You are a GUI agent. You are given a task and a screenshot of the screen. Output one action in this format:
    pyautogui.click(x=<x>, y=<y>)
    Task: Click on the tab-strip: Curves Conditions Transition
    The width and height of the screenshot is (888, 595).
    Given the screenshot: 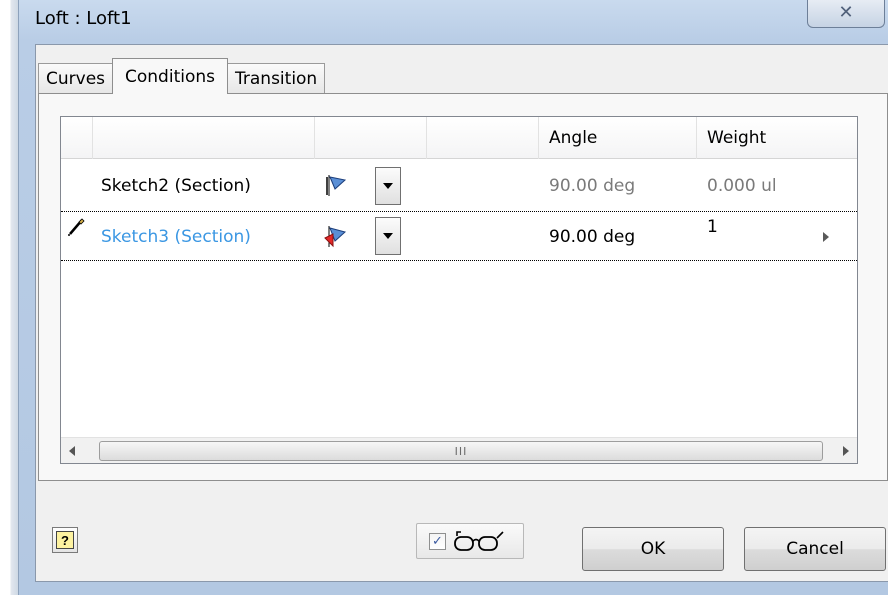 What is the action you would take?
    pyautogui.click(x=182, y=76)
    